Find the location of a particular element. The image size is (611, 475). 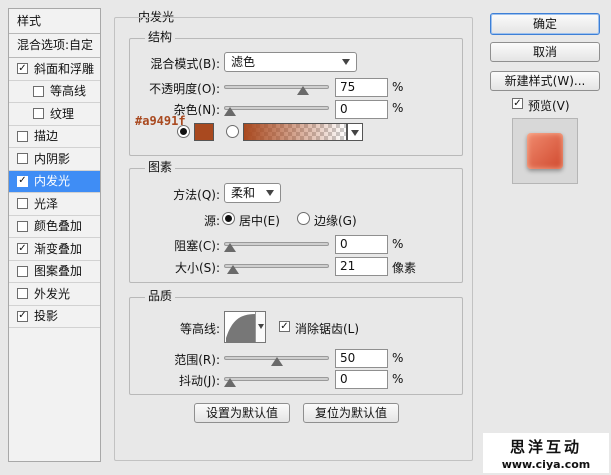

choke-slider-thumb is located at coordinates (230, 247).